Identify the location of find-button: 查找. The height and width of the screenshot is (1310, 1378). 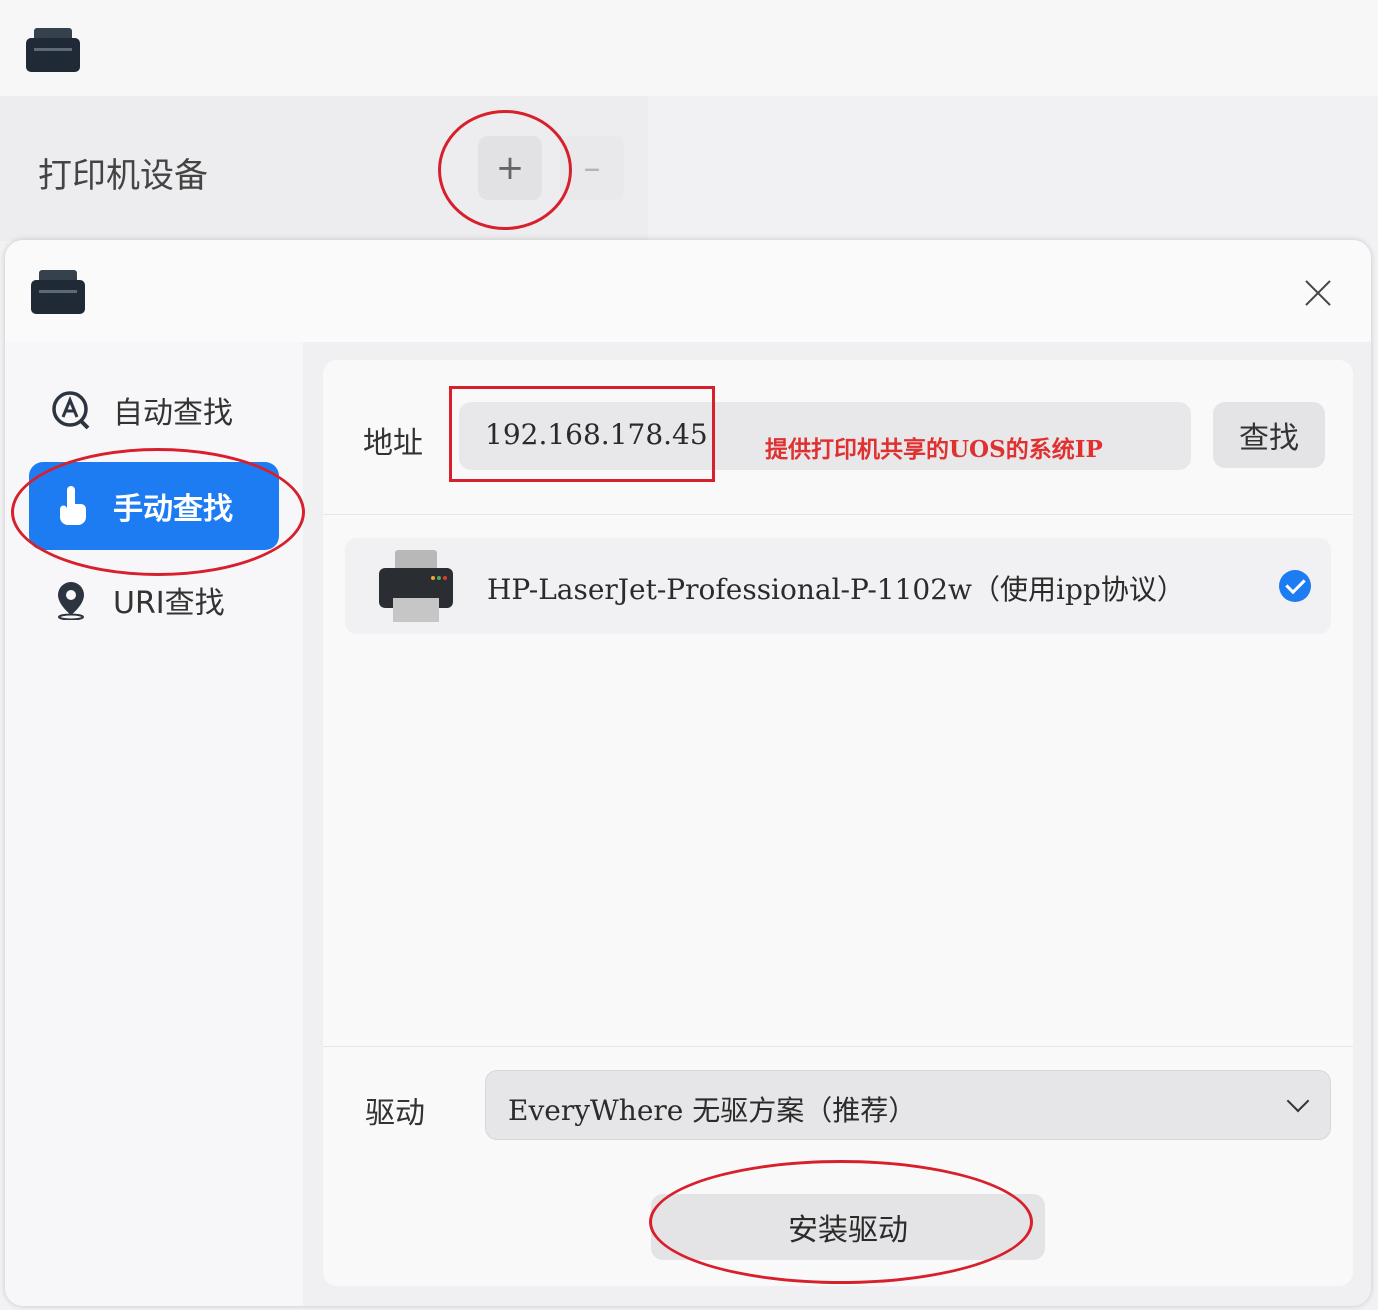
(1269, 435).